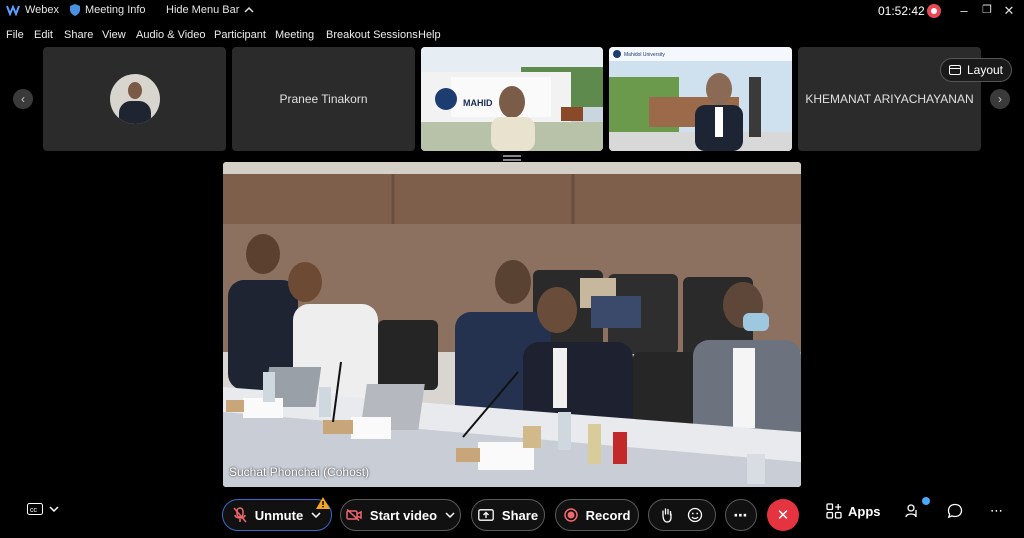 The height and width of the screenshot is (538, 1024). Describe the element at coordinates (372, 35) in the screenshot. I see `menu-breakout-sessions: Breakout Sessions` at that location.